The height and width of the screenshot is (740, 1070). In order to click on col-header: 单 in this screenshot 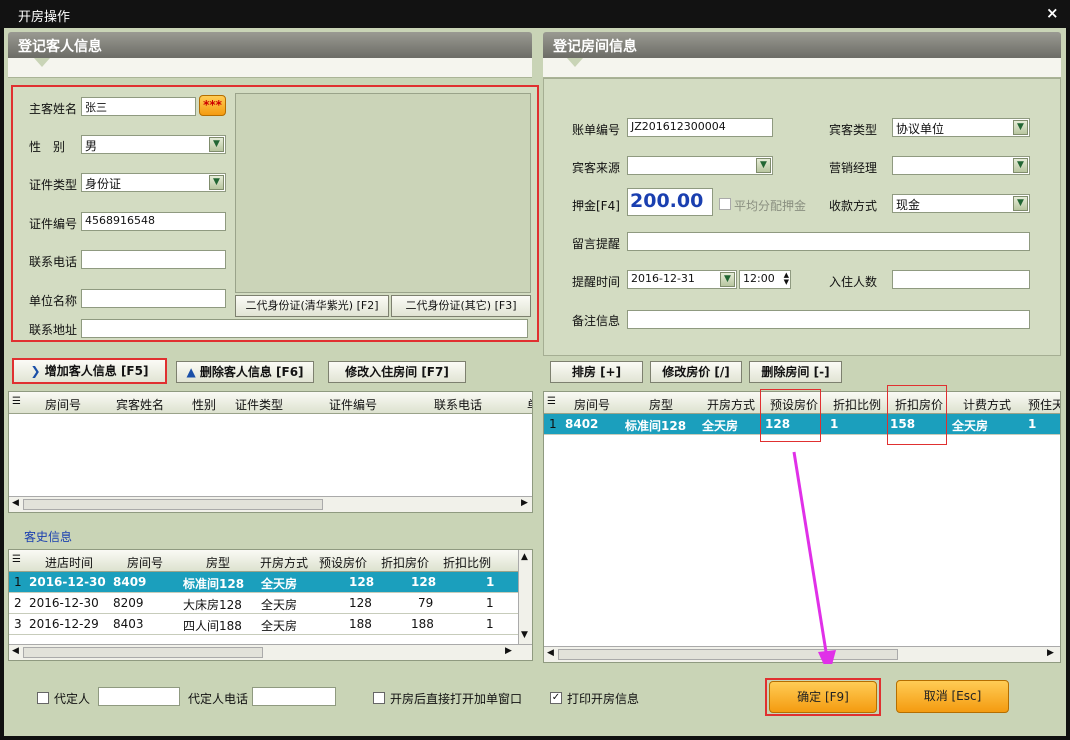, I will do `click(529, 404)`.